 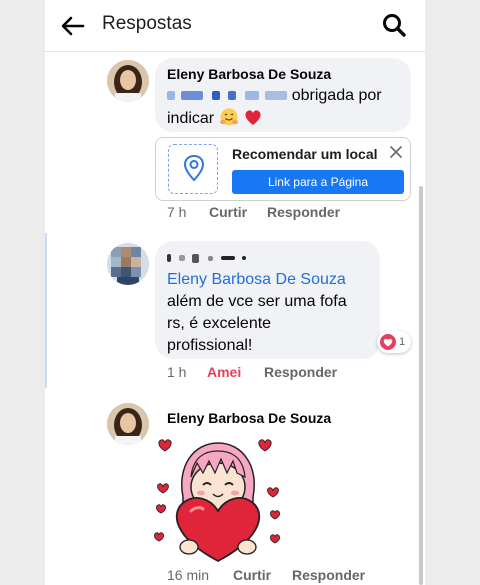 I want to click on comment-actions: 7 h Curtir Responder, so click(x=287, y=213).